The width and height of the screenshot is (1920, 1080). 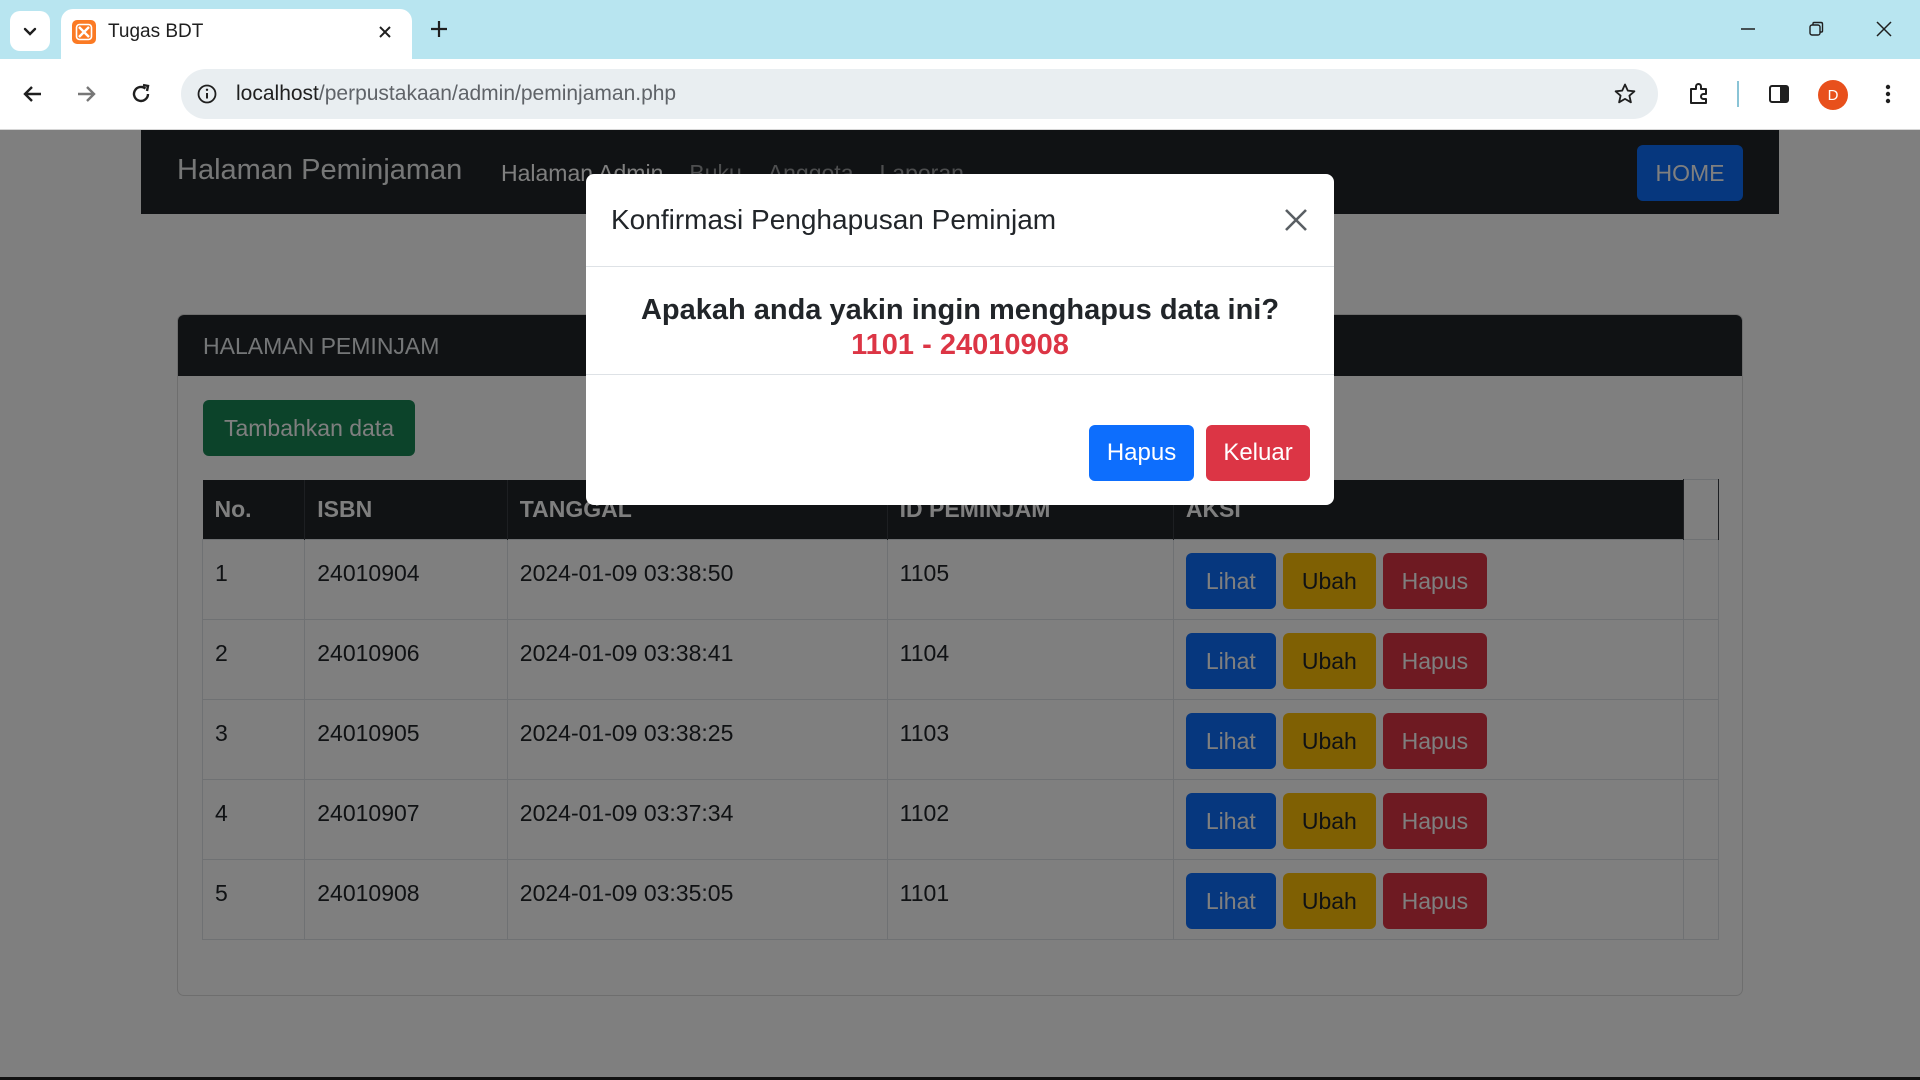 I want to click on modal-title: Konfirmasi Penghapusan Peminjam, so click(x=834, y=219).